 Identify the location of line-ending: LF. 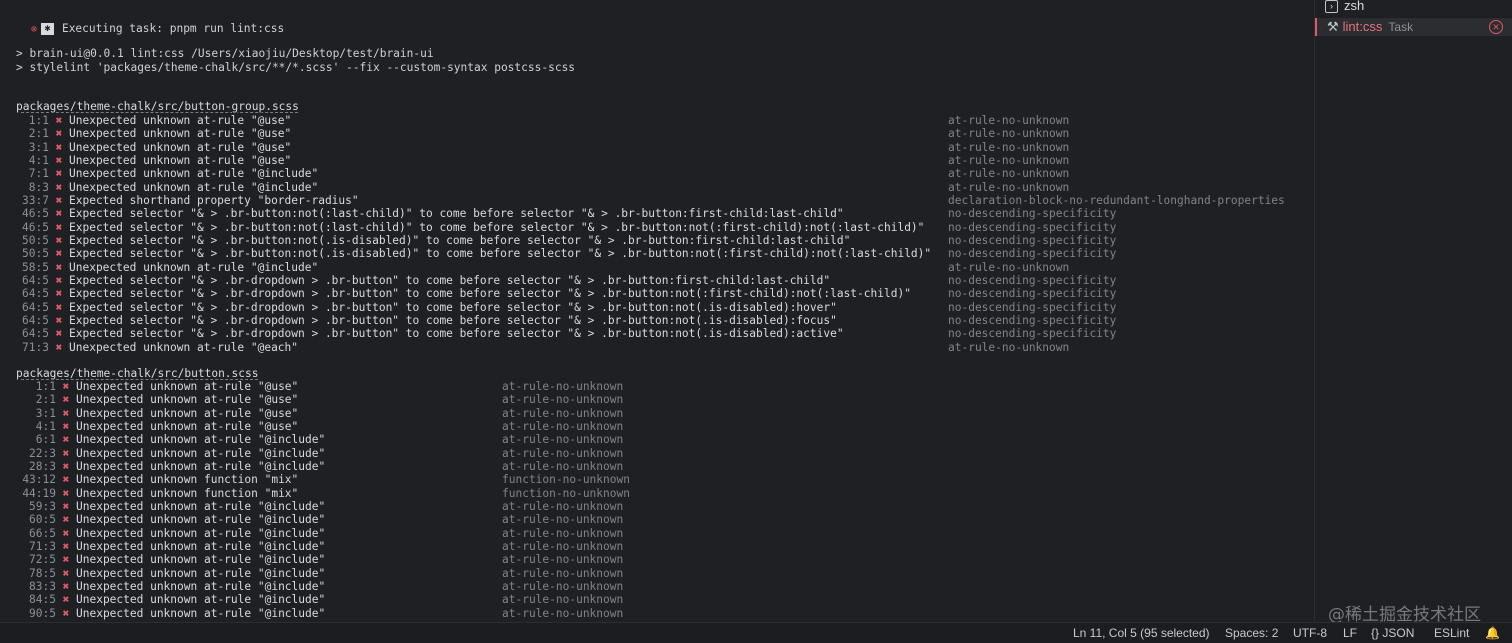
(1350, 633).